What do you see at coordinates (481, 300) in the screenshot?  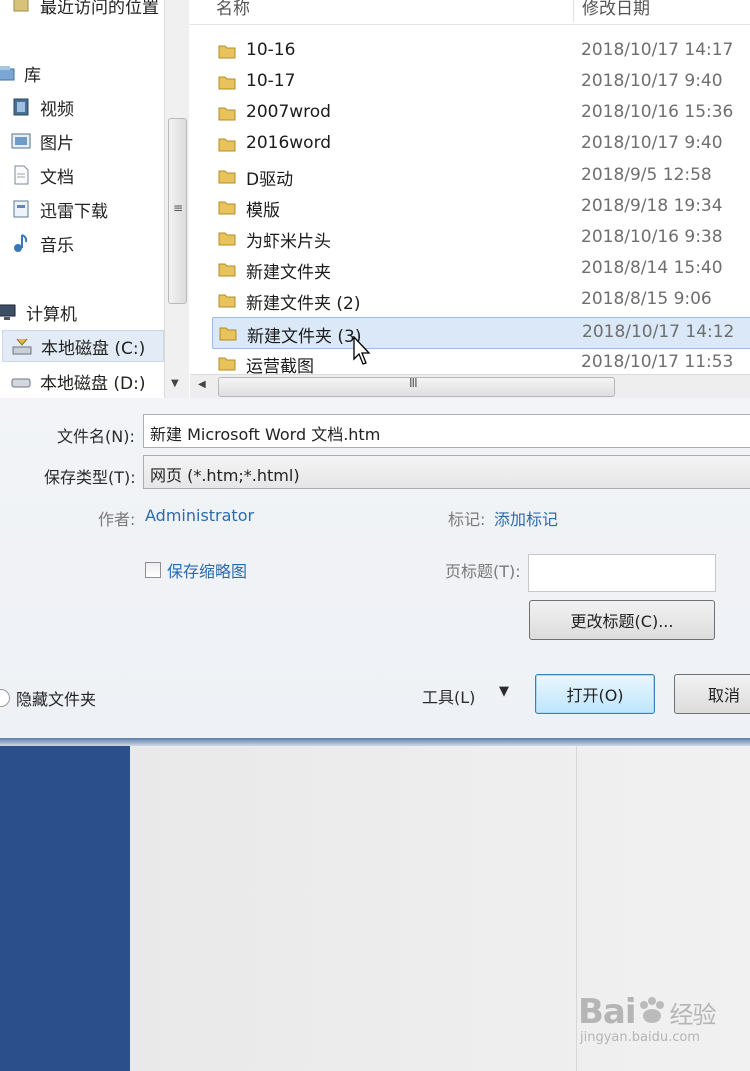 I see `file-row: 新建文件夹 (2) 2018/8/15 9:06` at bounding box center [481, 300].